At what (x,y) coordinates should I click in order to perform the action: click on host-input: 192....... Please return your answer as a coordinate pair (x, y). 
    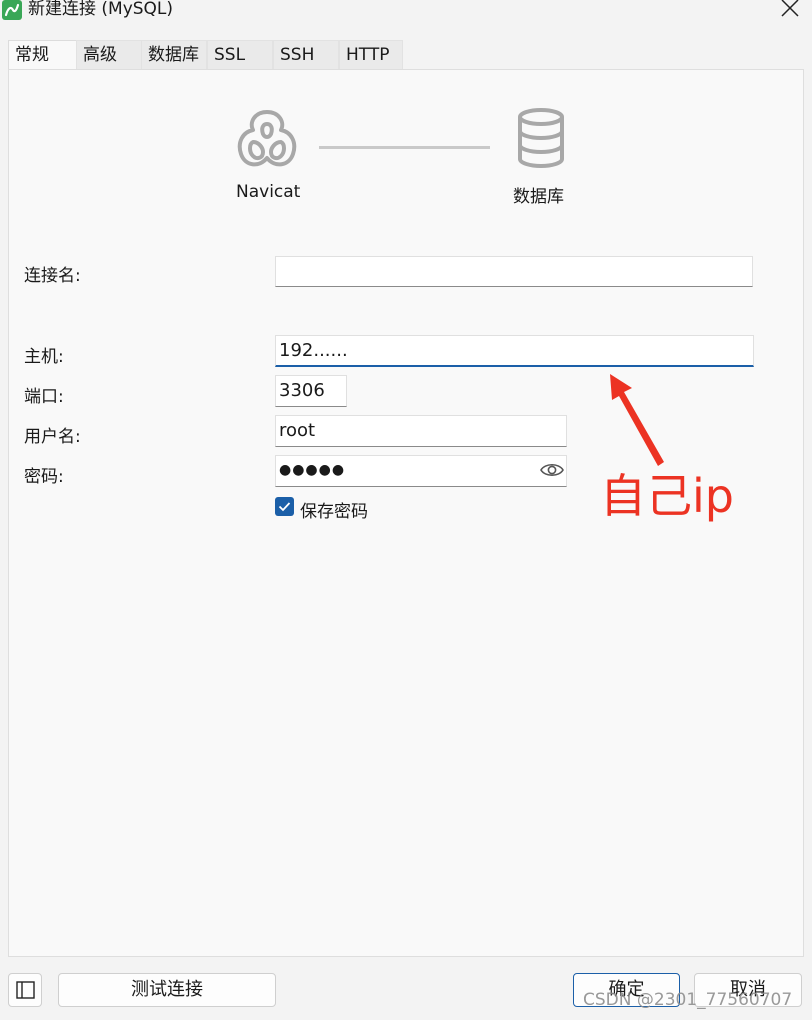
    Looking at the image, I should click on (514, 351).